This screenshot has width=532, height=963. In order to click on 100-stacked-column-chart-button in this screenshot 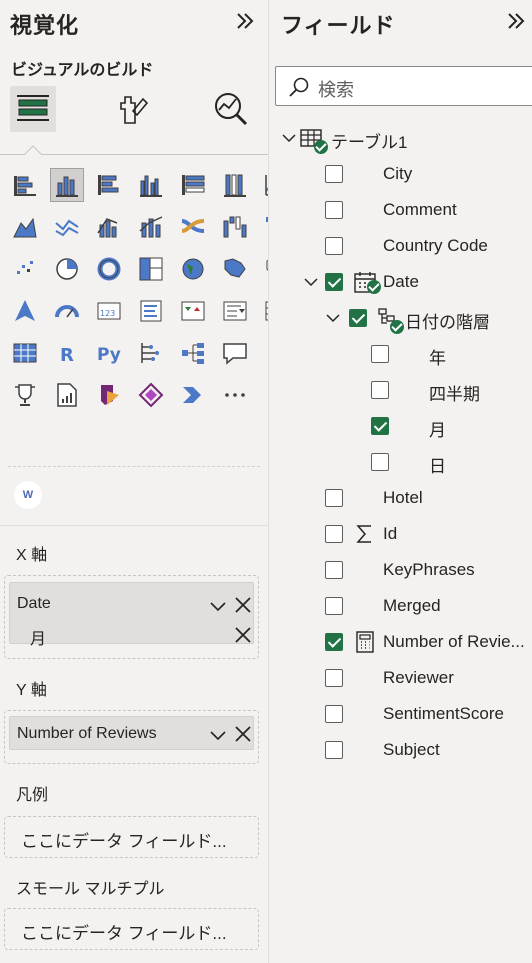, I will do `click(235, 185)`.